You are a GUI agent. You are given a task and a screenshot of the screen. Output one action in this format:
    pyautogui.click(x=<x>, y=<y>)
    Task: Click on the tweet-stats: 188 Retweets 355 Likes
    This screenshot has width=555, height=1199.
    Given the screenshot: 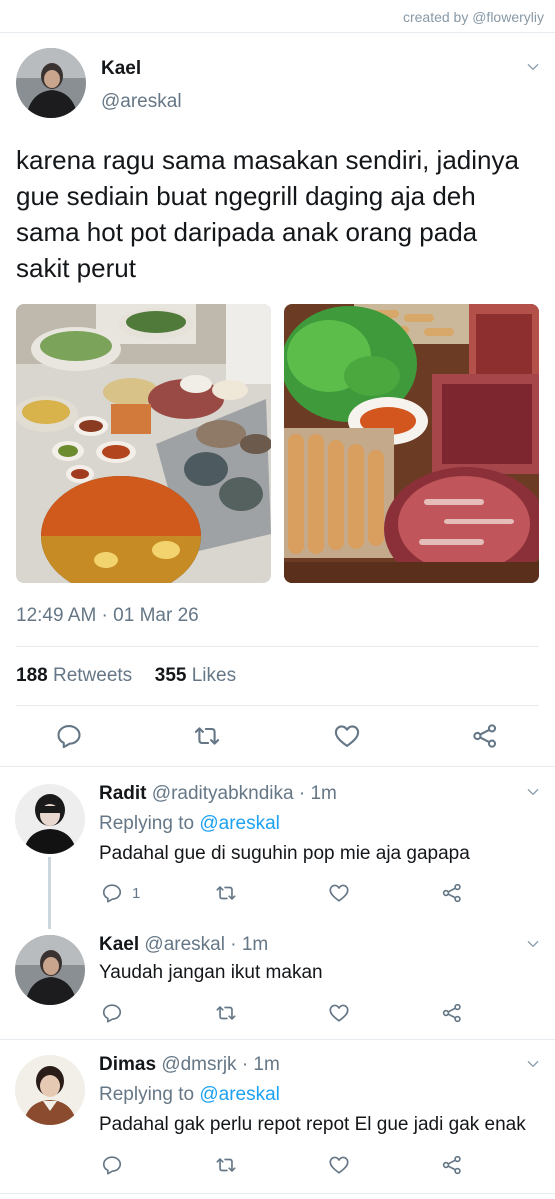 What is the action you would take?
    pyautogui.click(x=126, y=676)
    